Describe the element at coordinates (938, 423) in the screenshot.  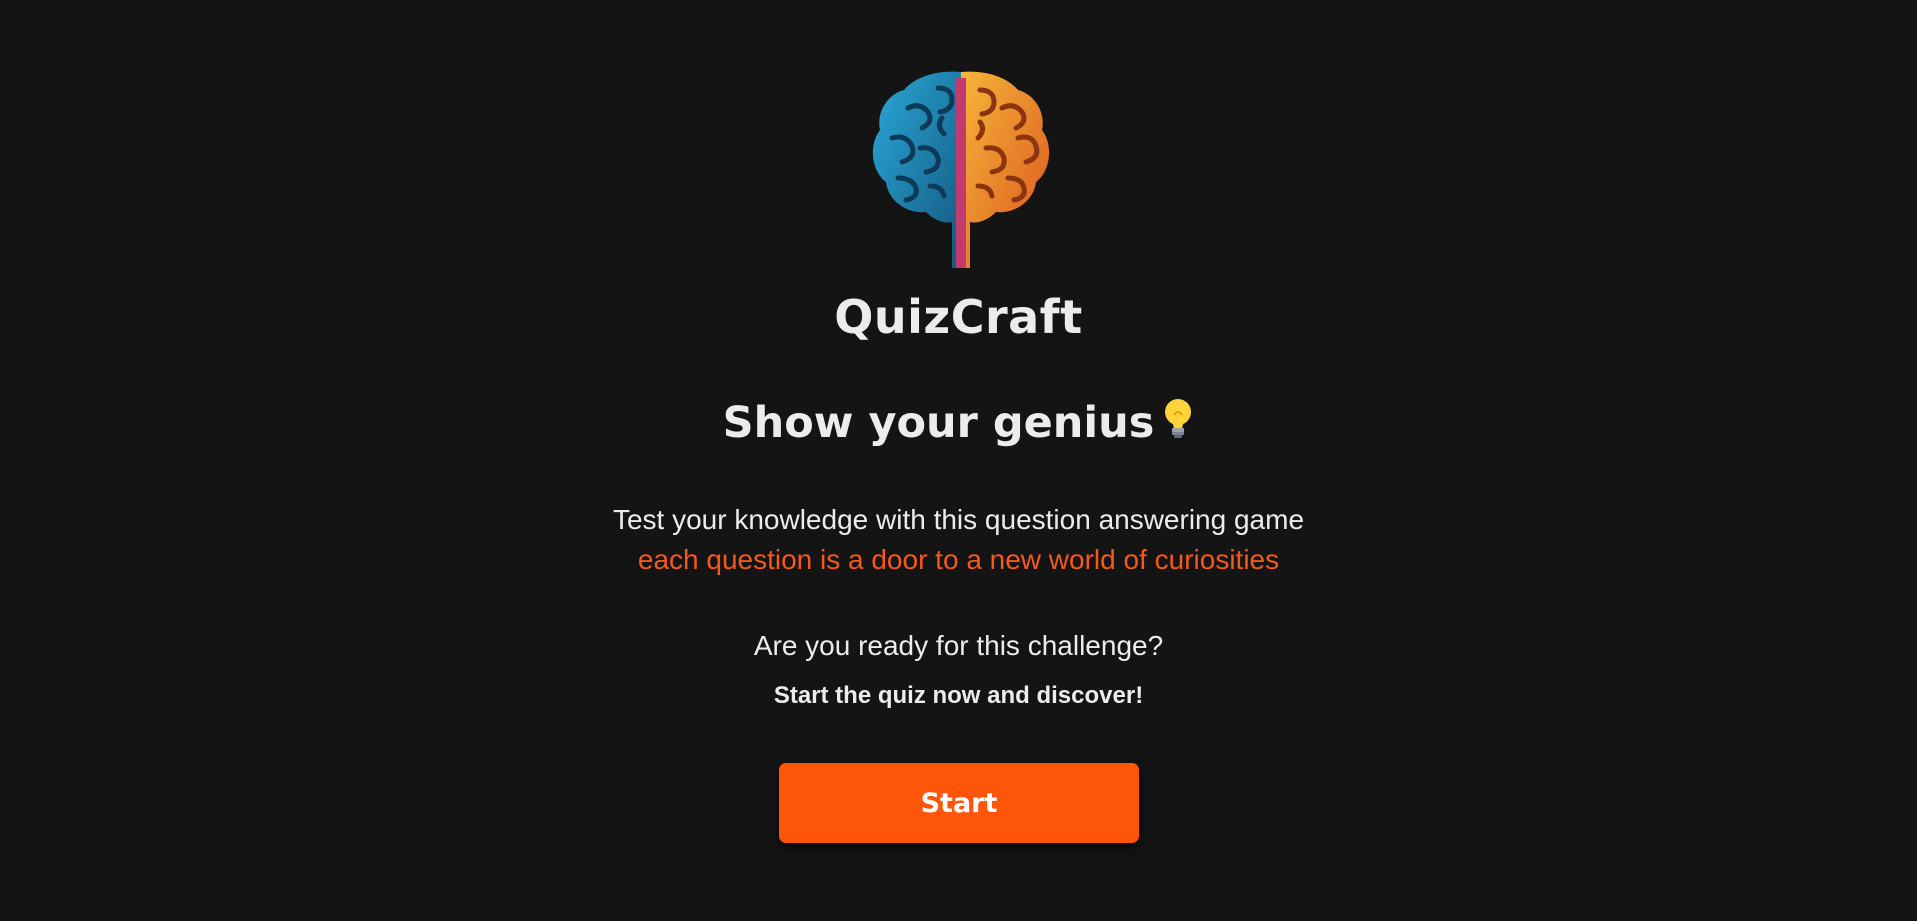
I see `headline-text: Show your genius` at that location.